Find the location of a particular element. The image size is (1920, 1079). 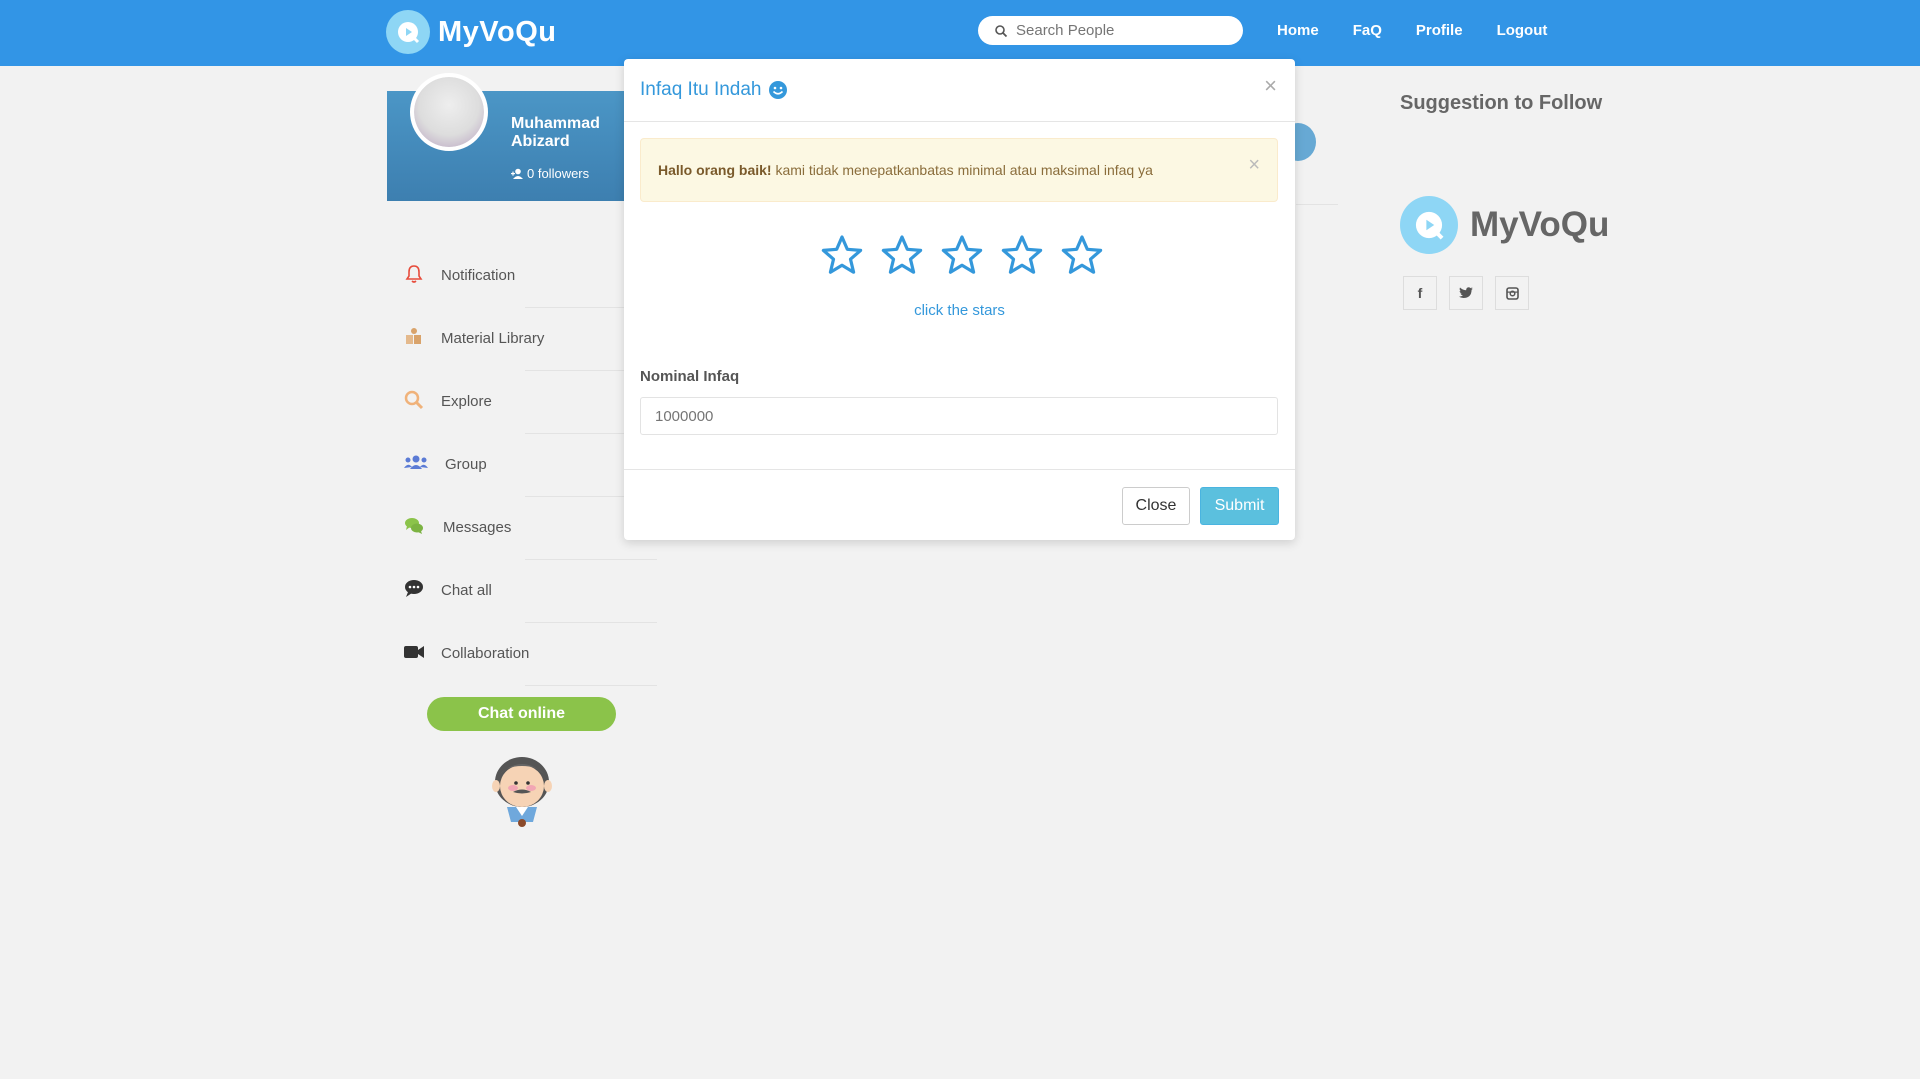

brand-name: MyVoQu is located at coordinates (497, 31).